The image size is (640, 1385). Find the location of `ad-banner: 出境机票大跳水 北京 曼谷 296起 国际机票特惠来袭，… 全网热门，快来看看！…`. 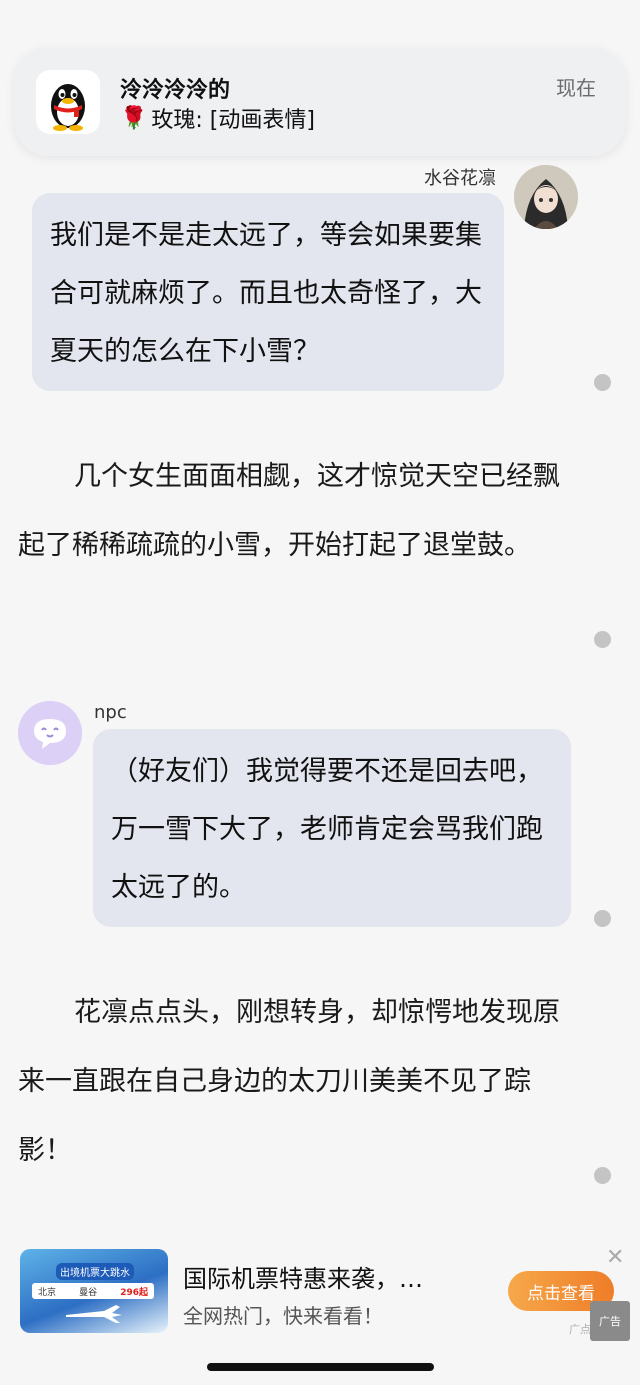

ad-banner: 出境机票大跳水 北京 曼谷 296起 国际机票特惠来袭，… 全网热门，快来看看！… is located at coordinates (320, 1290).